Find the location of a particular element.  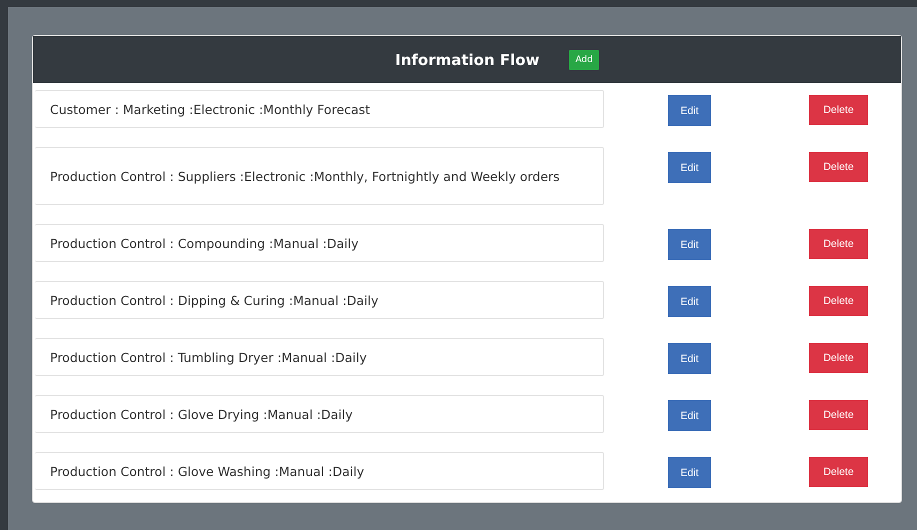

flow-item: Production Control : Dipping & Curing :Manual :Daily is located at coordinates (319, 300).